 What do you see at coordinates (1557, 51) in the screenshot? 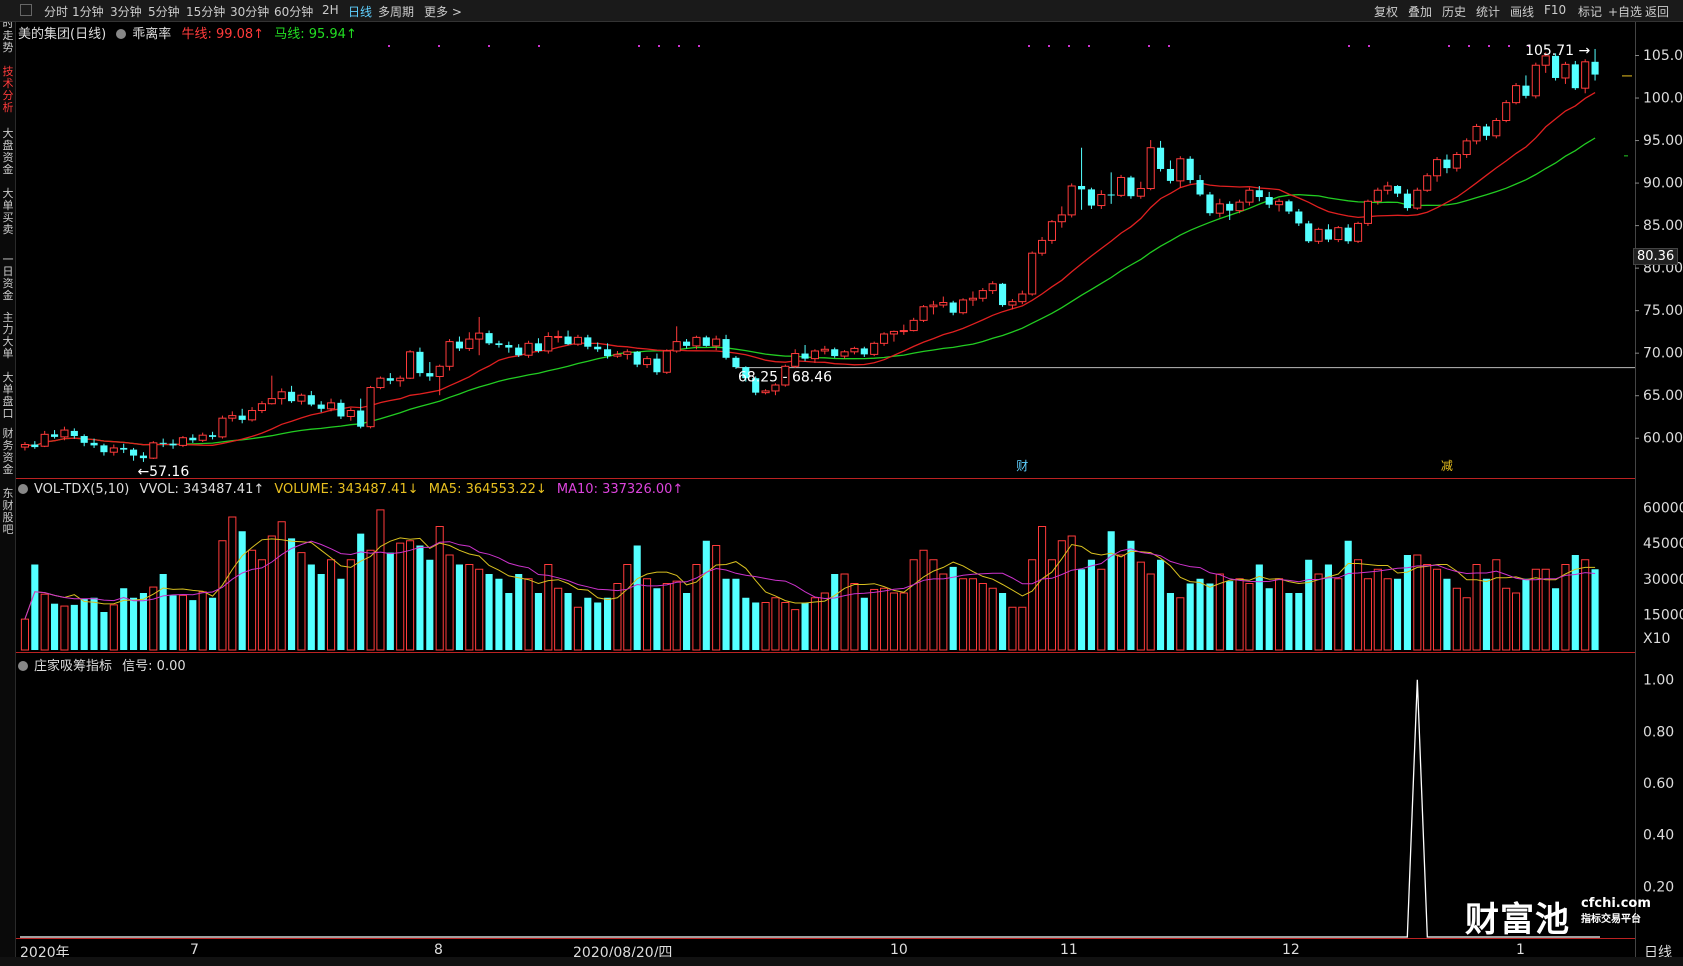
I see `high-annotation: 105.71 →` at bounding box center [1557, 51].